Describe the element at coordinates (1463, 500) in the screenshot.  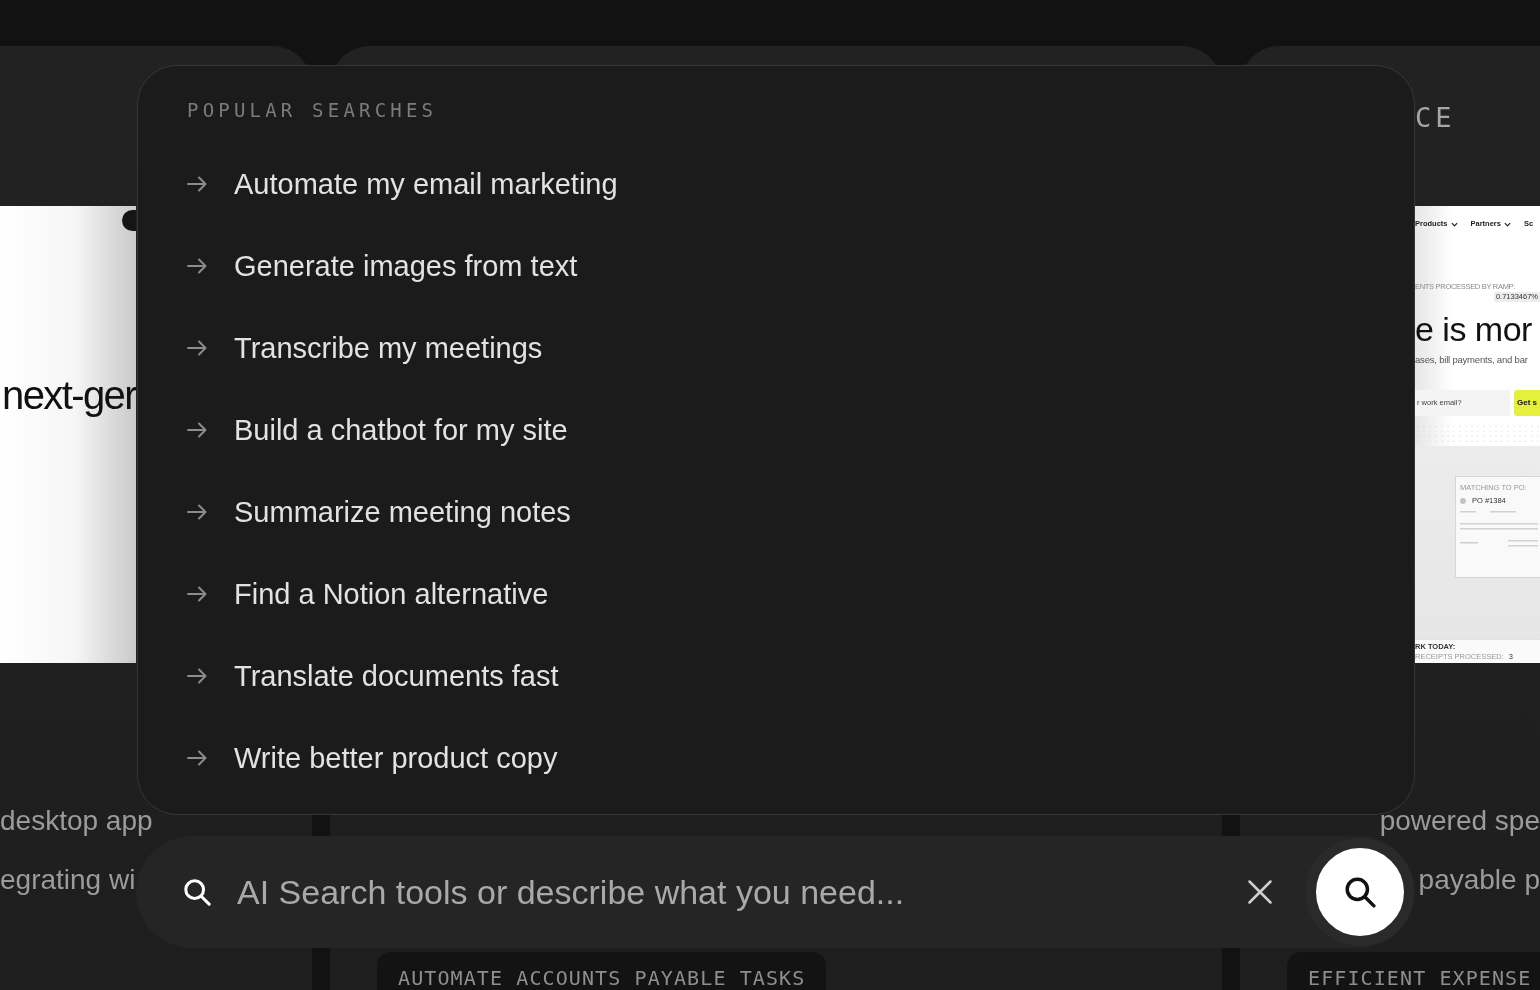
I see `dot-icon` at that location.